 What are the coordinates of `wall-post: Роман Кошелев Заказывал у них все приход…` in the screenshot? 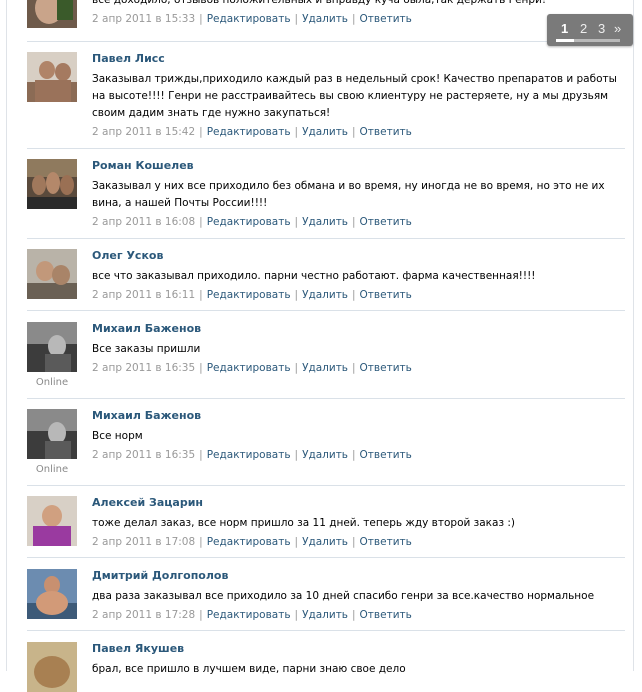 It's located at (326, 199).